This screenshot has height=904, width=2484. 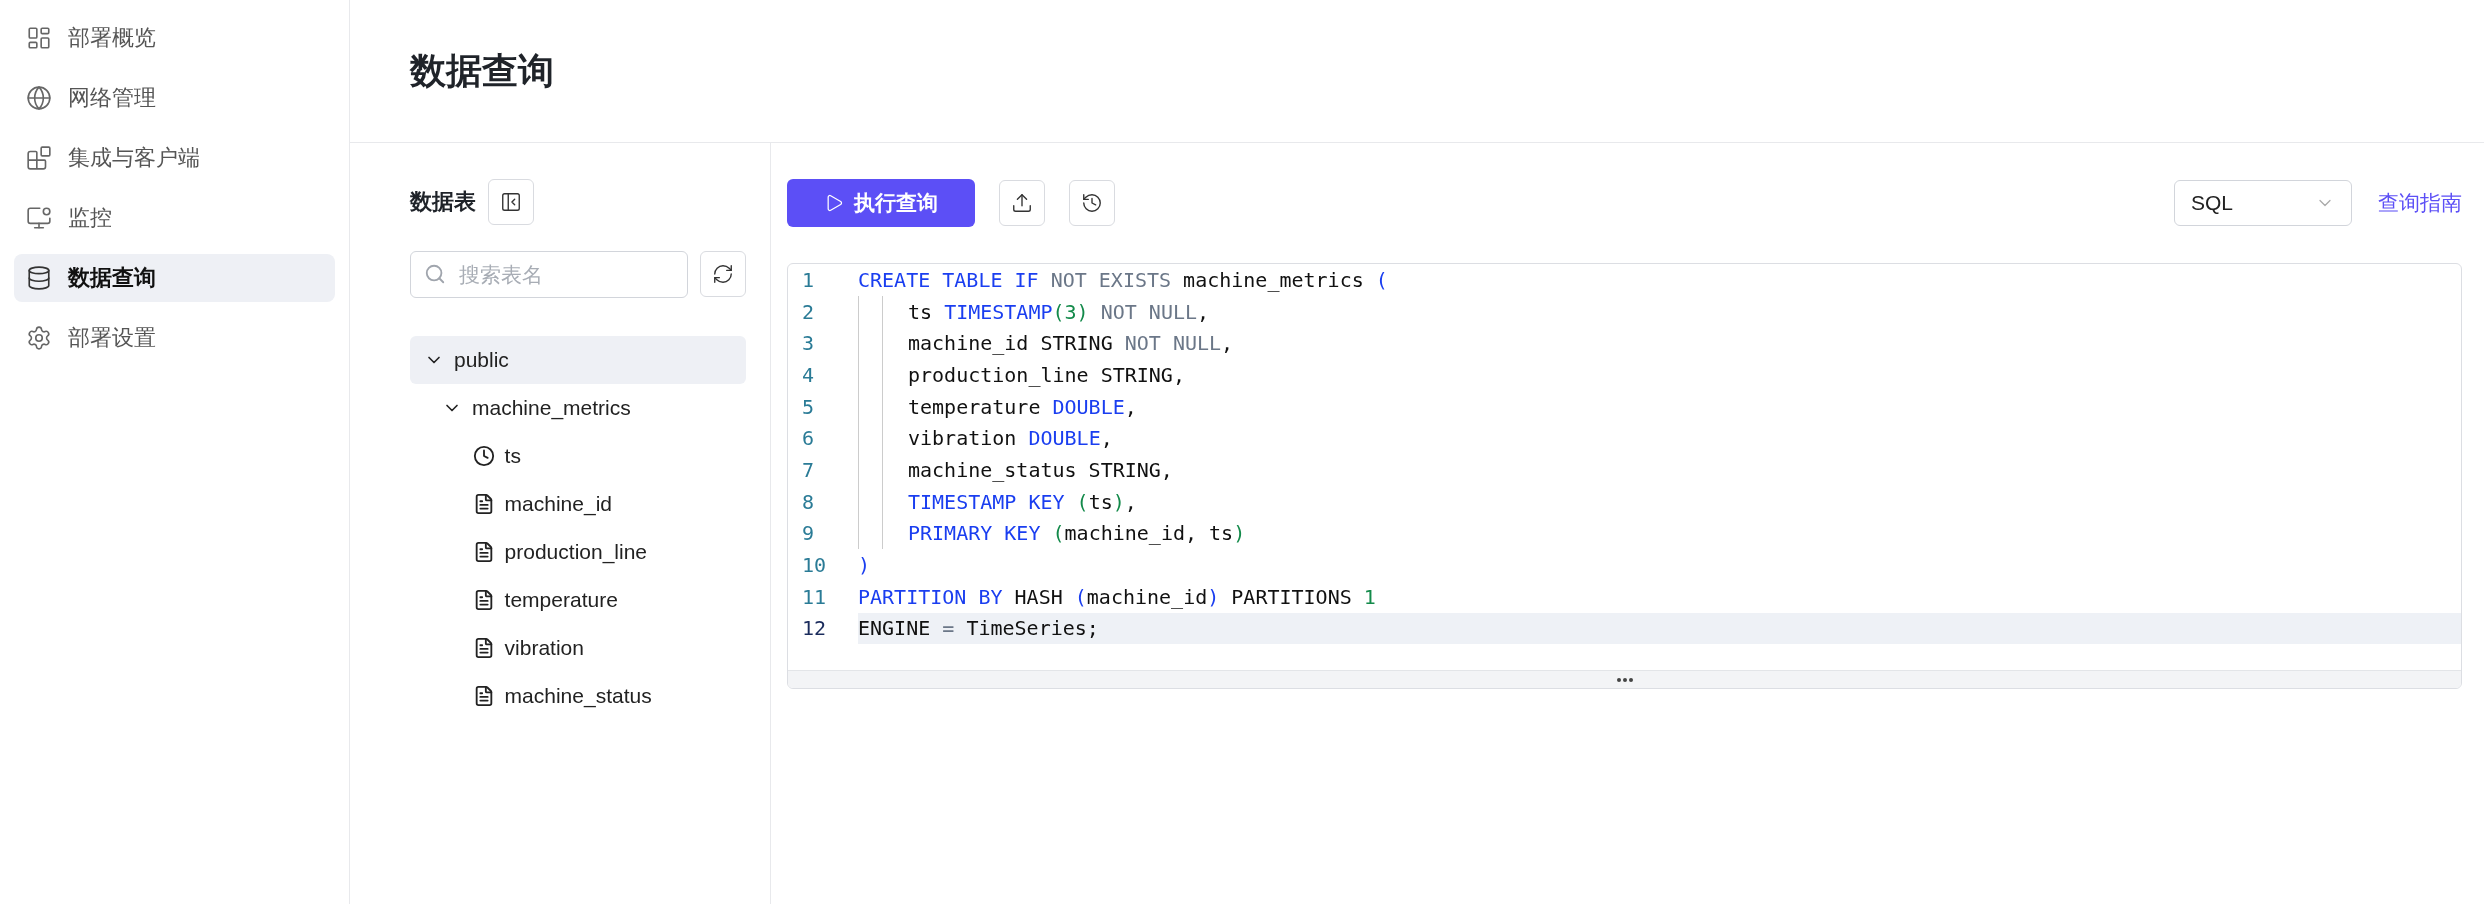 What do you see at coordinates (39, 38) in the screenshot?
I see `dashboard-icon` at bounding box center [39, 38].